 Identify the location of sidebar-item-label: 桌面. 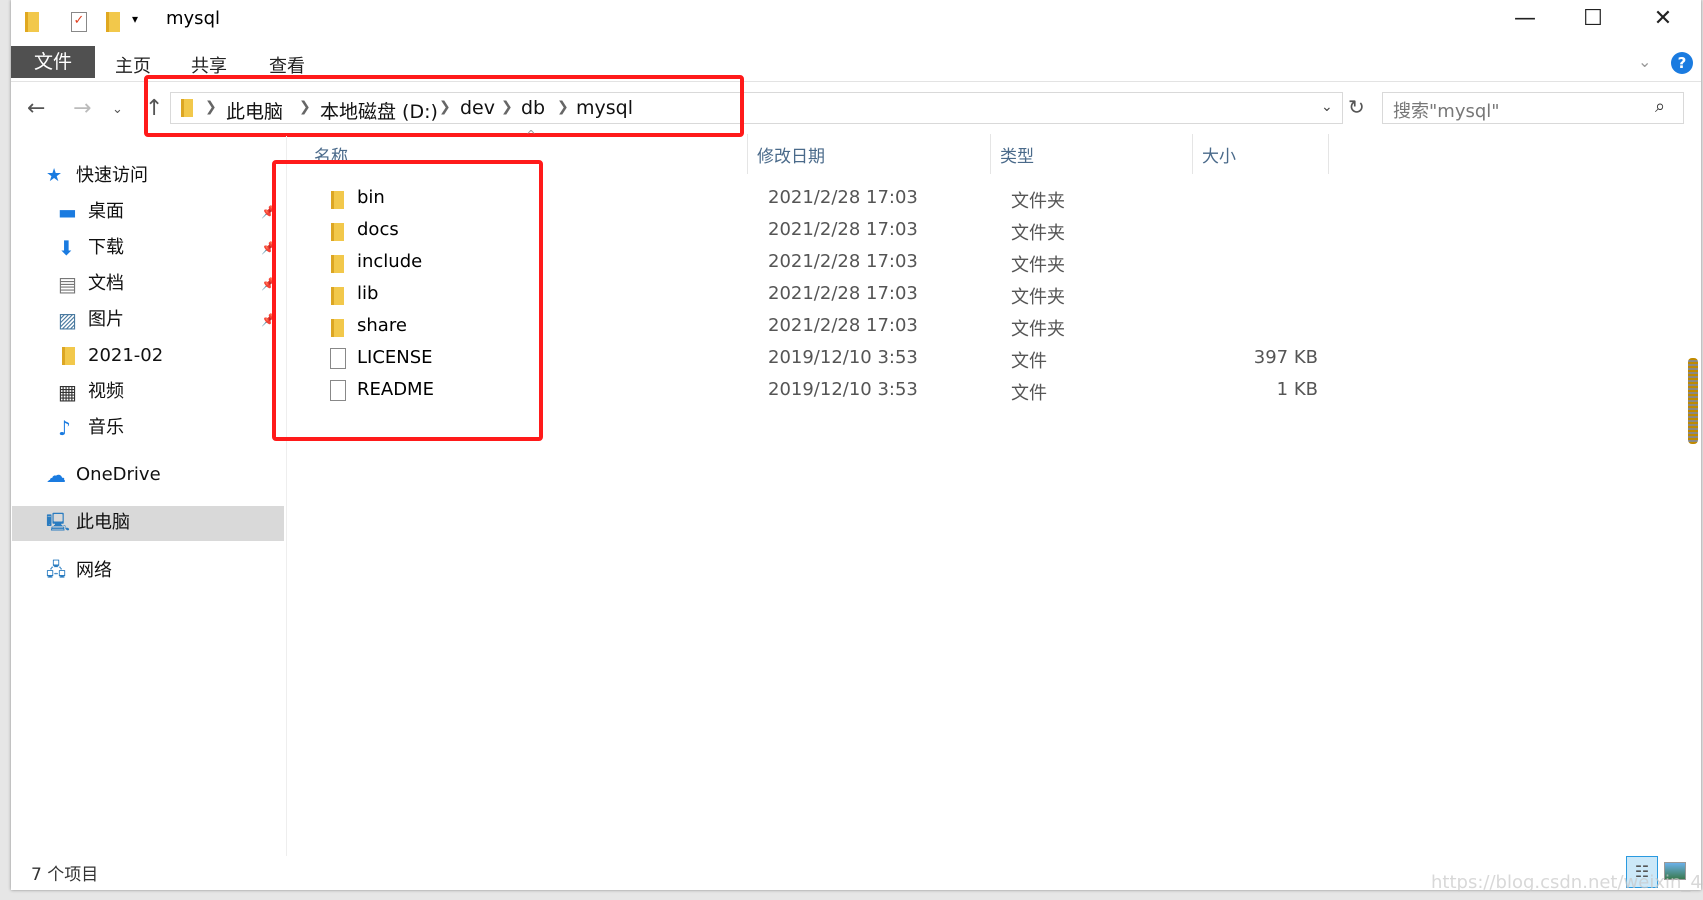
(106, 211).